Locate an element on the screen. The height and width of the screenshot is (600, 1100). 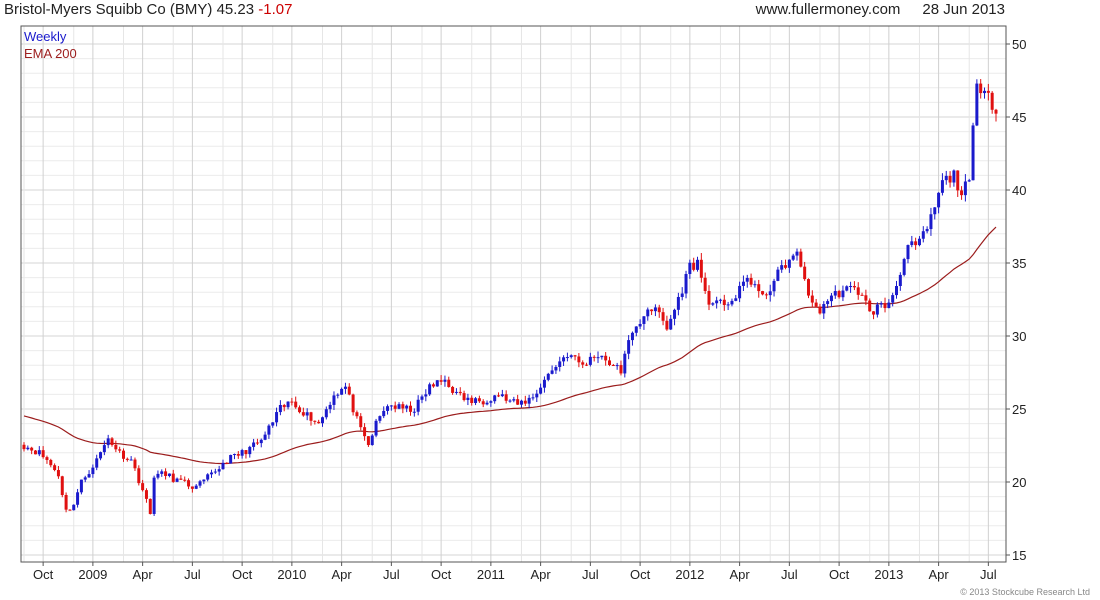
x-tick-label: Apr is located at coordinates (938, 574).